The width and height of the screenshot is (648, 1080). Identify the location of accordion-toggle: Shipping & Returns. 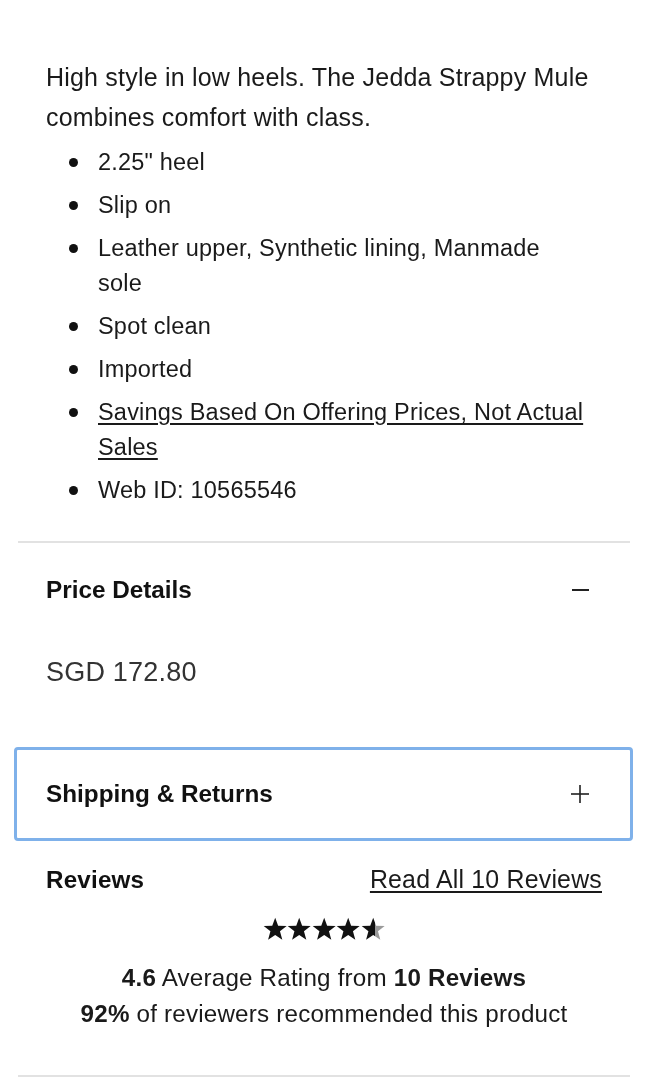
(323, 794).